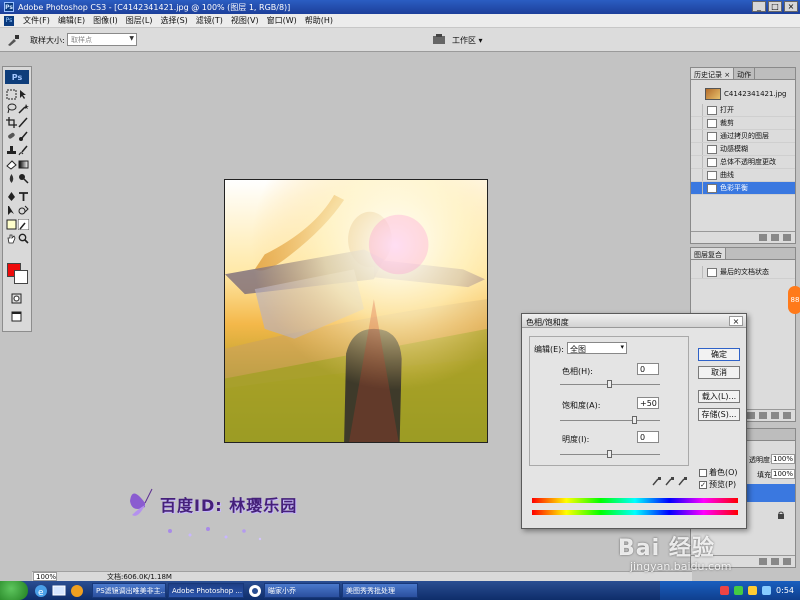  I want to click on notes-tool-icon, so click(11, 224).